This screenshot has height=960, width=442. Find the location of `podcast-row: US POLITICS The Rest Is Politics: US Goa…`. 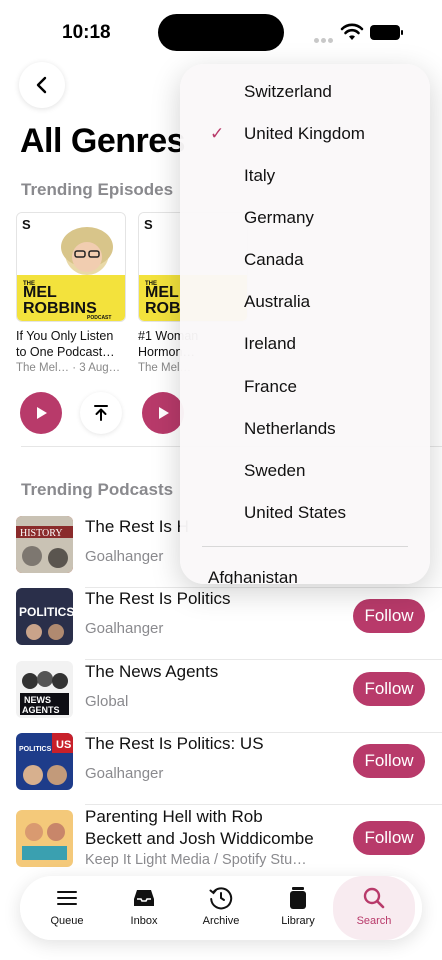

podcast-row: US POLITICS The Rest Is Politics: US Goa… is located at coordinates (229, 769).